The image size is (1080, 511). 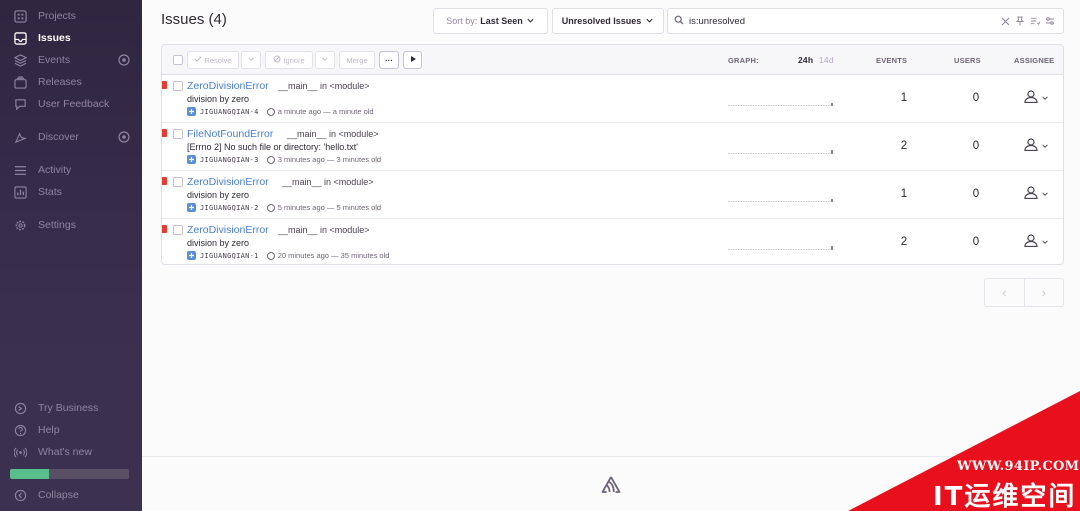 What do you see at coordinates (20, 82) in the screenshot?
I see `releases-icon` at bounding box center [20, 82].